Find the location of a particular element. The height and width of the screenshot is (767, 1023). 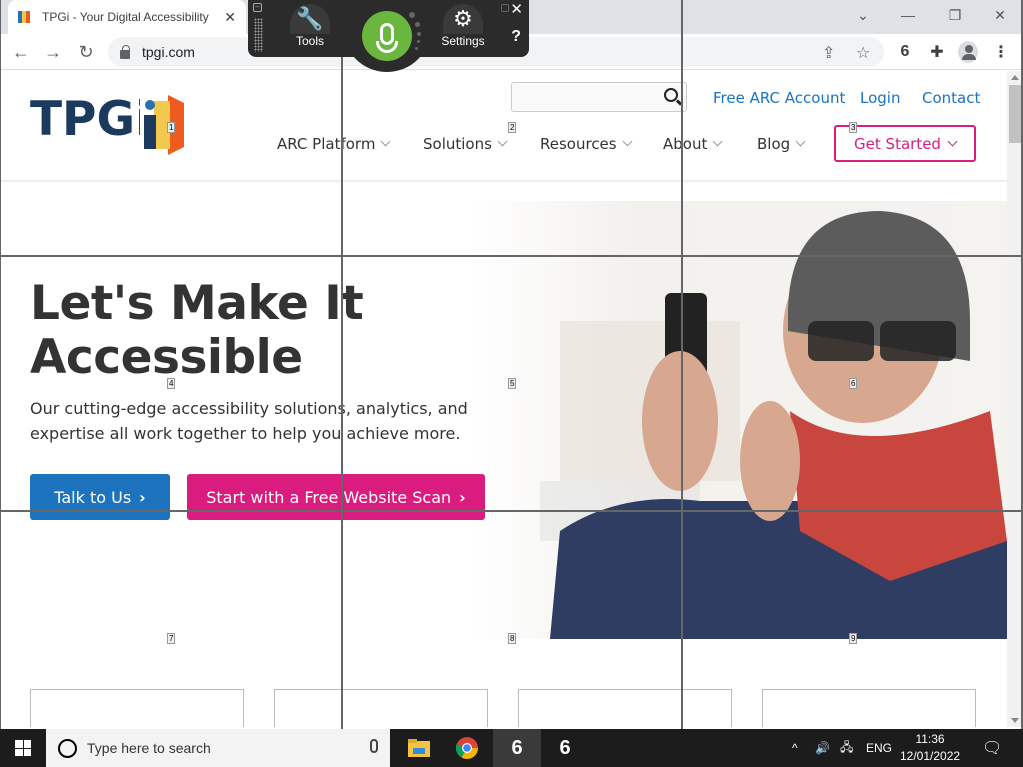

nav-blog: Blog is located at coordinates (781, 144).